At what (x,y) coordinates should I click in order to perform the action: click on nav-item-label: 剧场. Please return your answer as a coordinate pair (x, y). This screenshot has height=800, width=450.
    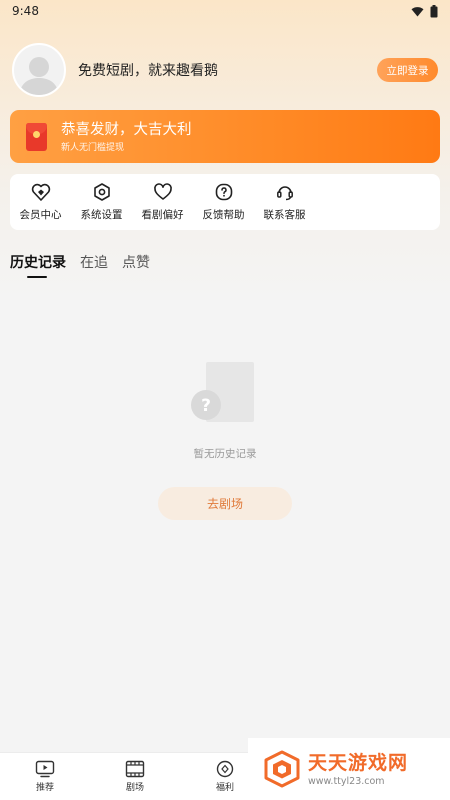
    Looking at the image, I should click on (134, 788).